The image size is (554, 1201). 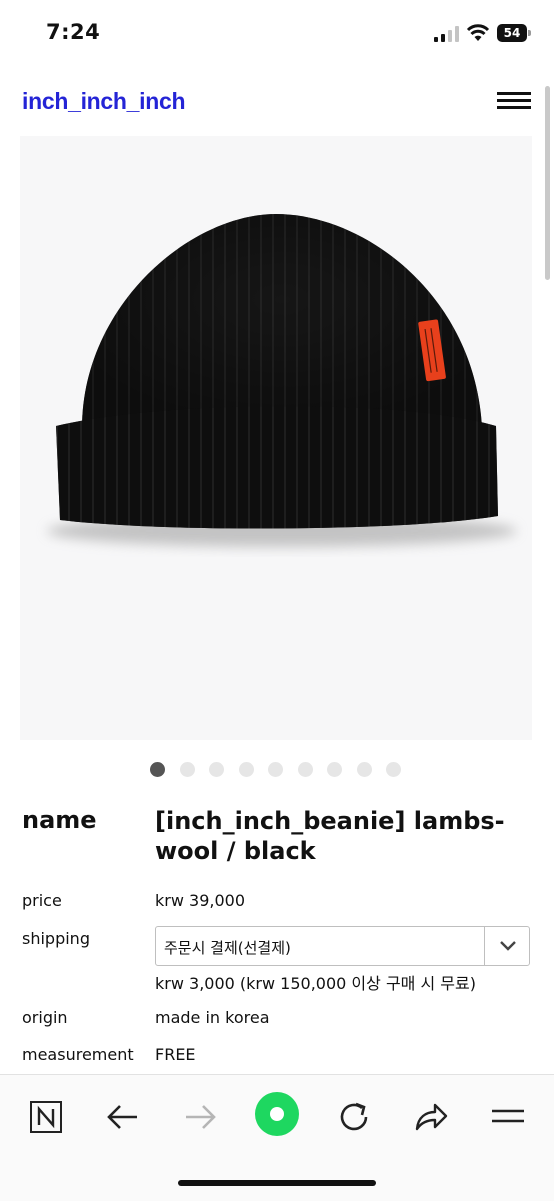 I want to click on chevron-down-icon, so click(x=508, y=946).